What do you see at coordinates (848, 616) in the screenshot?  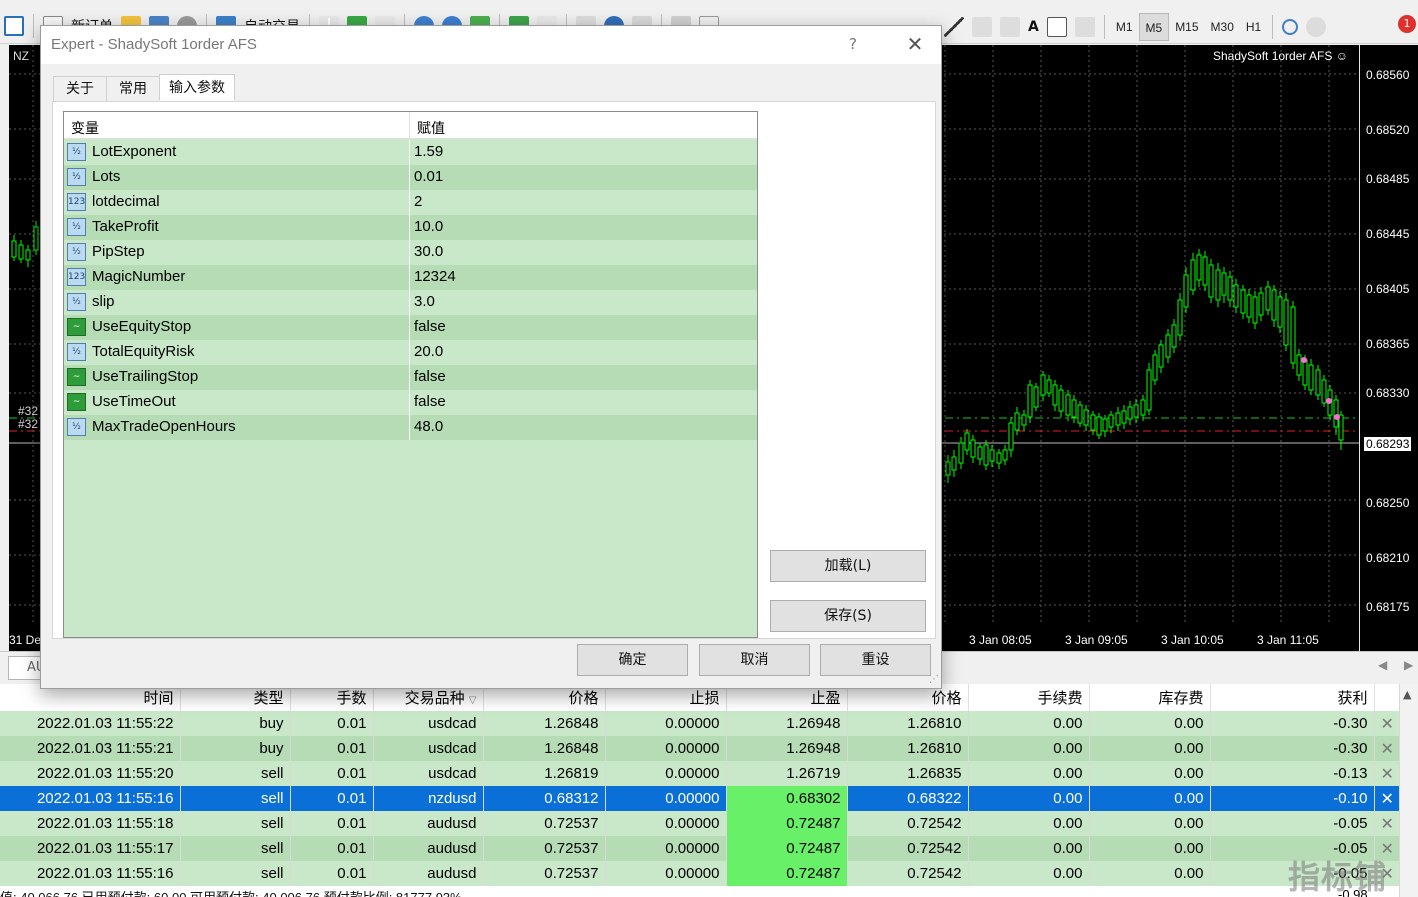 I see `save-button: 保存(S)` at bounding box center [848, 616].